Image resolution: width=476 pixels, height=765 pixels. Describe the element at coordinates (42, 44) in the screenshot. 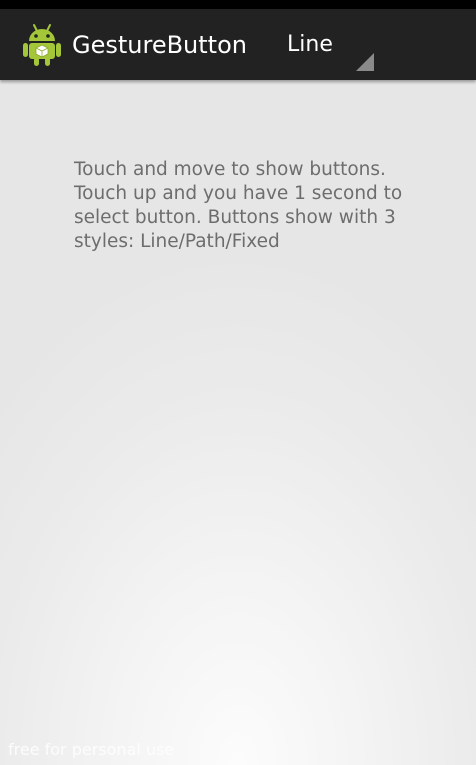

I see `android-robot-icon` at that location.